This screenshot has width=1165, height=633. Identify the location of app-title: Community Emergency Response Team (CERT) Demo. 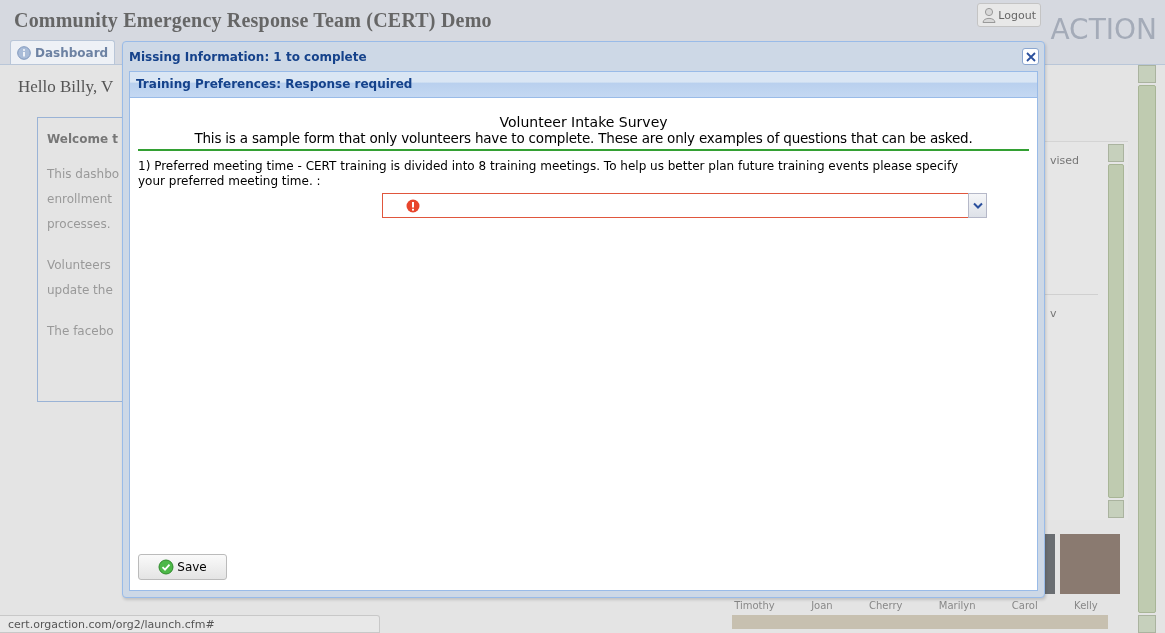
(253, 20).